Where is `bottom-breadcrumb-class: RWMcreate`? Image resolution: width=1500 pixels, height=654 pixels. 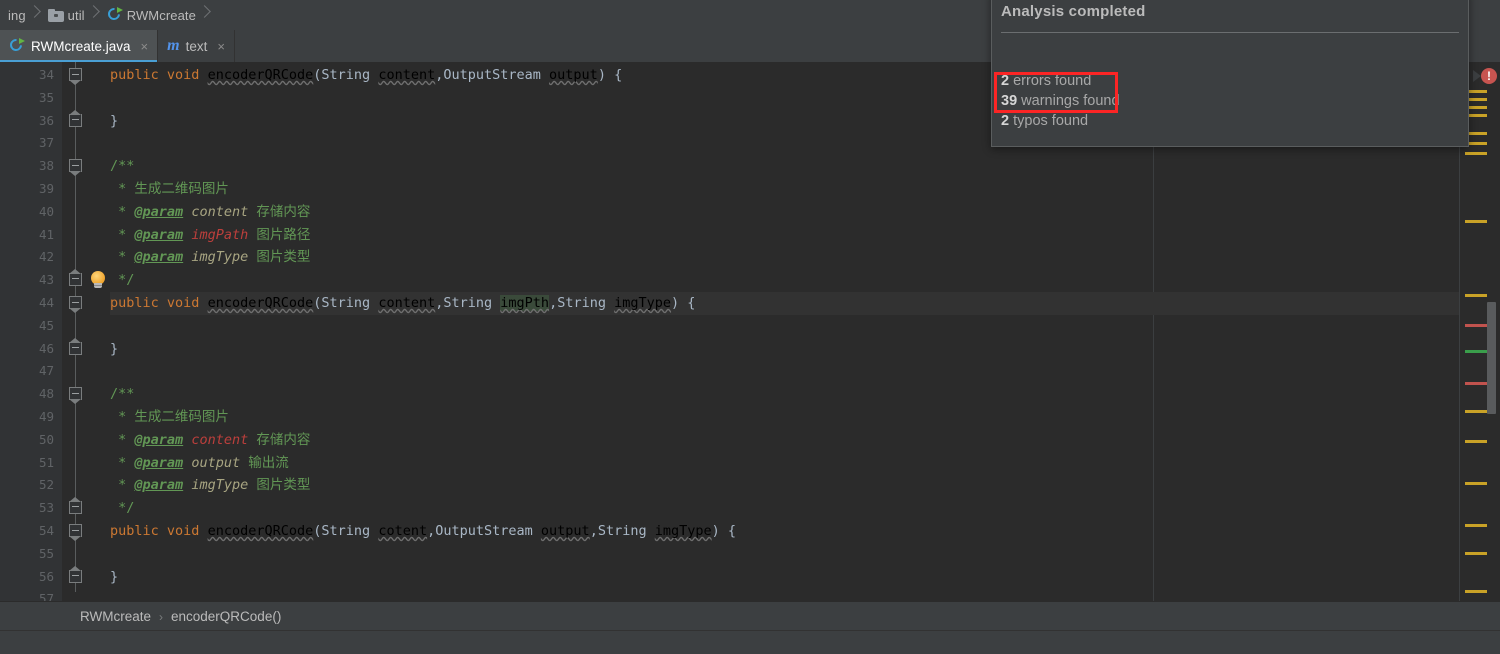 bottom-breadcrumb-class: RWMcreate is located at coordinates (115, 616).